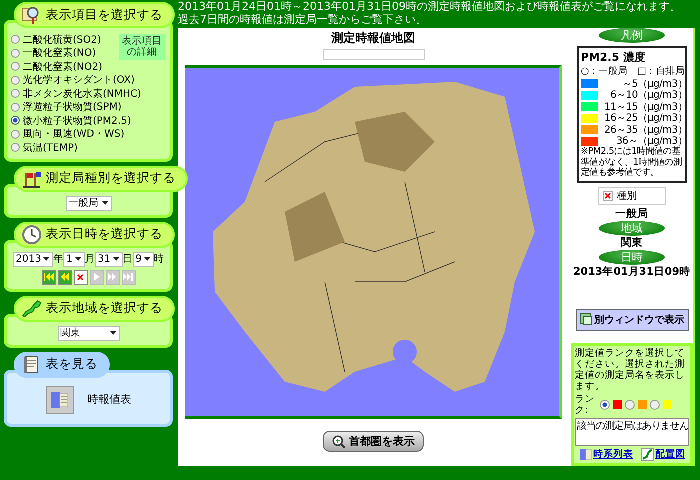  Describe the element at coordinates (613, 57) in the screenshot. I see `legend-title: PM2.5 濃度` at that location.